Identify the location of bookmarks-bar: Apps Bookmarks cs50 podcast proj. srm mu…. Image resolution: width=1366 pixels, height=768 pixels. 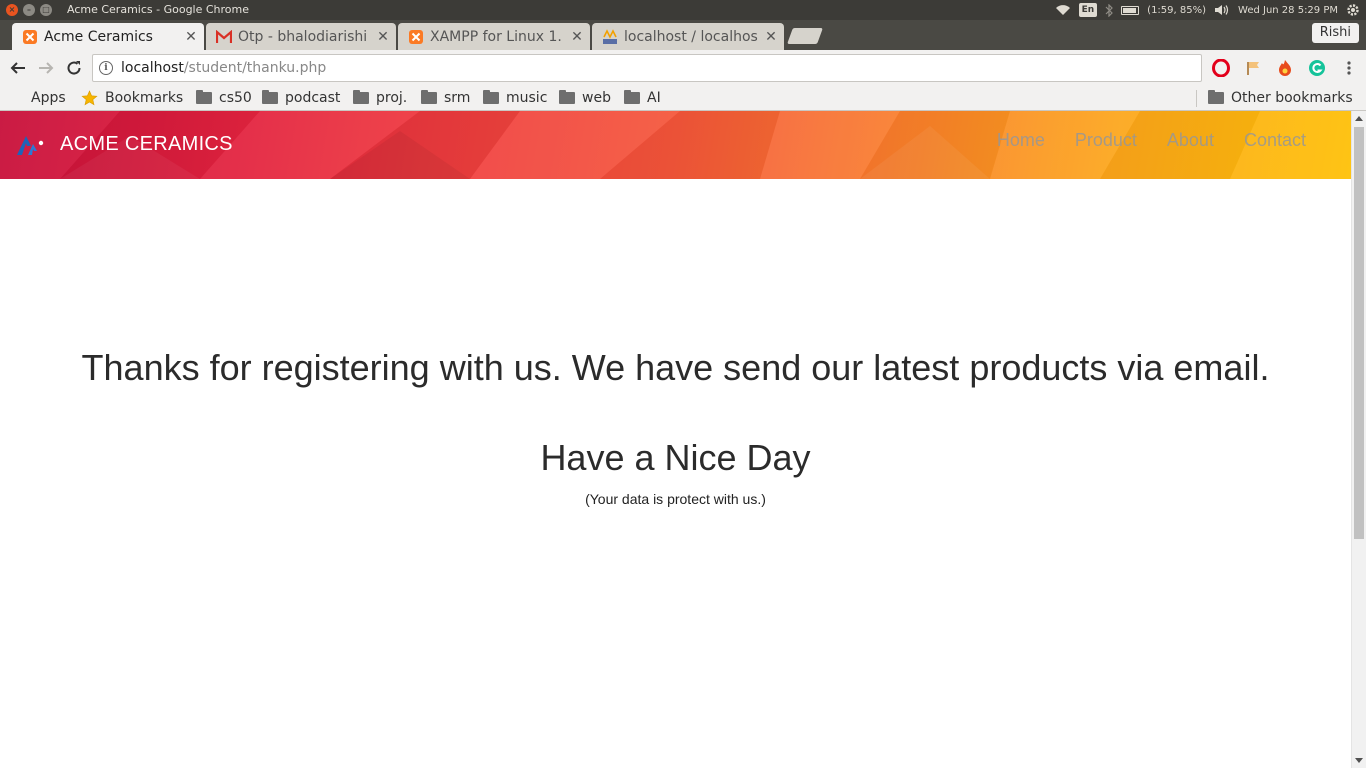
(683, 98).